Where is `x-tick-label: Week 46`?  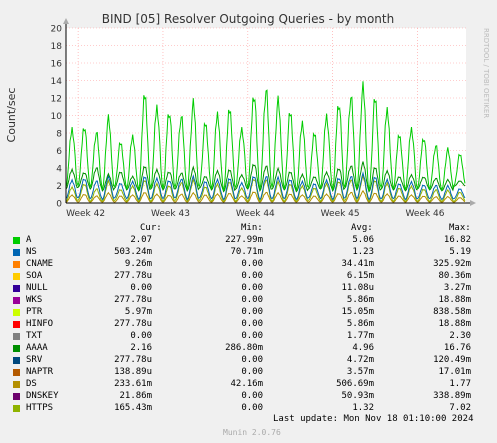 x-tick-label: Week 46 is located at coordinates (425, 214).